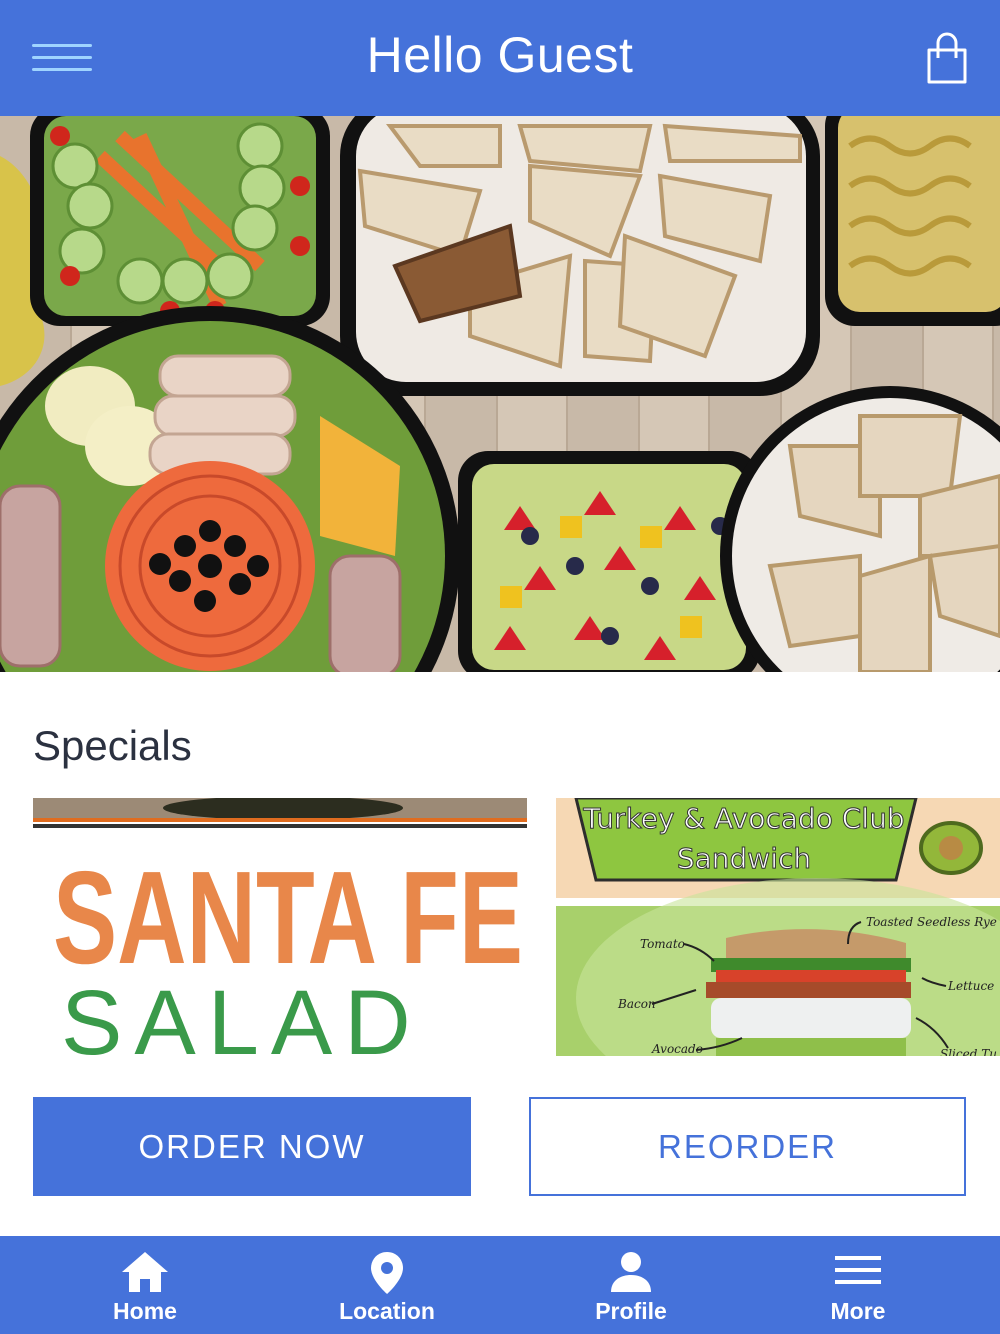 This screenshot has height=1334, width=1000. I want to click on special-card-santa-fe-salad: SANTA FE SALAD, so click(280, 927).